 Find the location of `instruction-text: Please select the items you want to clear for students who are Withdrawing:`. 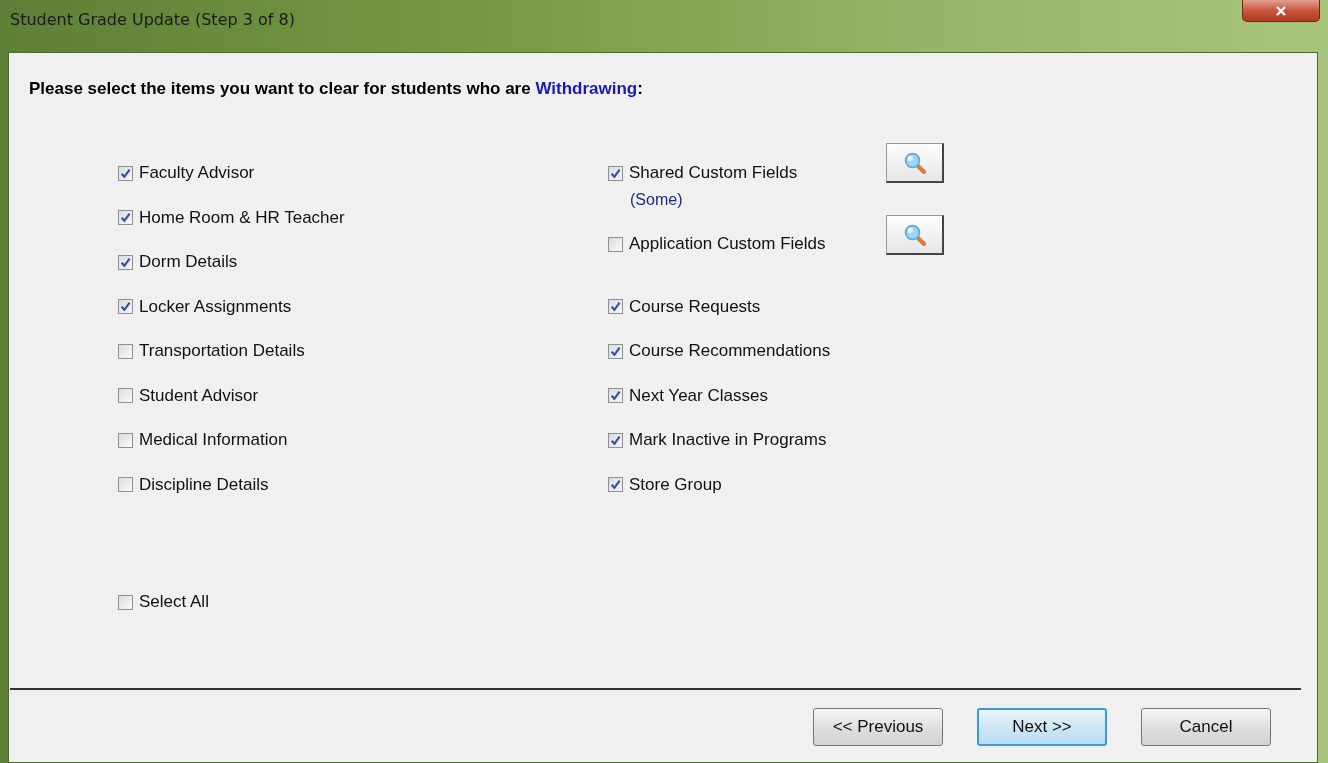

instruction-text: Please select the items you want to clear for students who are Withdrawing: is located at coordinates (336, 89).